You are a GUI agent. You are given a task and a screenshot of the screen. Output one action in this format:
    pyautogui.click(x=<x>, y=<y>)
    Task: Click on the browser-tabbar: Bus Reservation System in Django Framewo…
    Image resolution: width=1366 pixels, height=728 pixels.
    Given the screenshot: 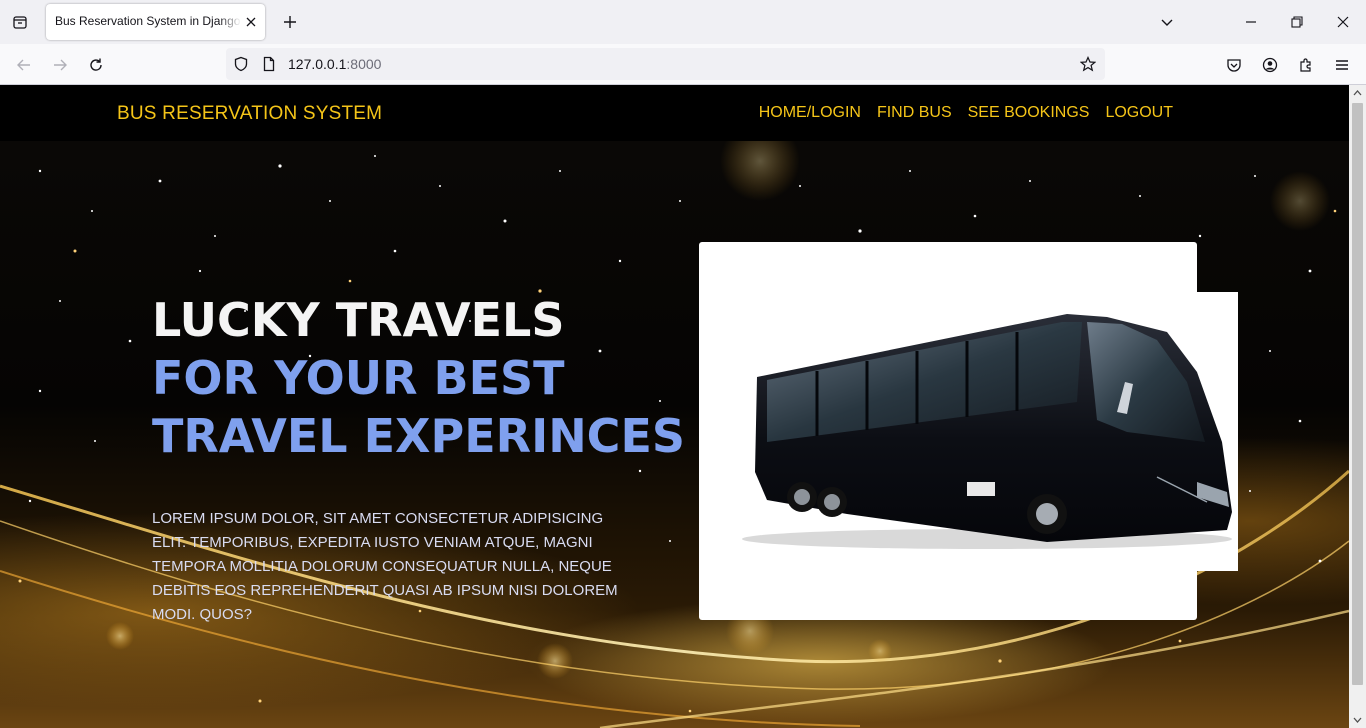 What is the action you would take?
    pyautogui.click(x=683, y=22)
    